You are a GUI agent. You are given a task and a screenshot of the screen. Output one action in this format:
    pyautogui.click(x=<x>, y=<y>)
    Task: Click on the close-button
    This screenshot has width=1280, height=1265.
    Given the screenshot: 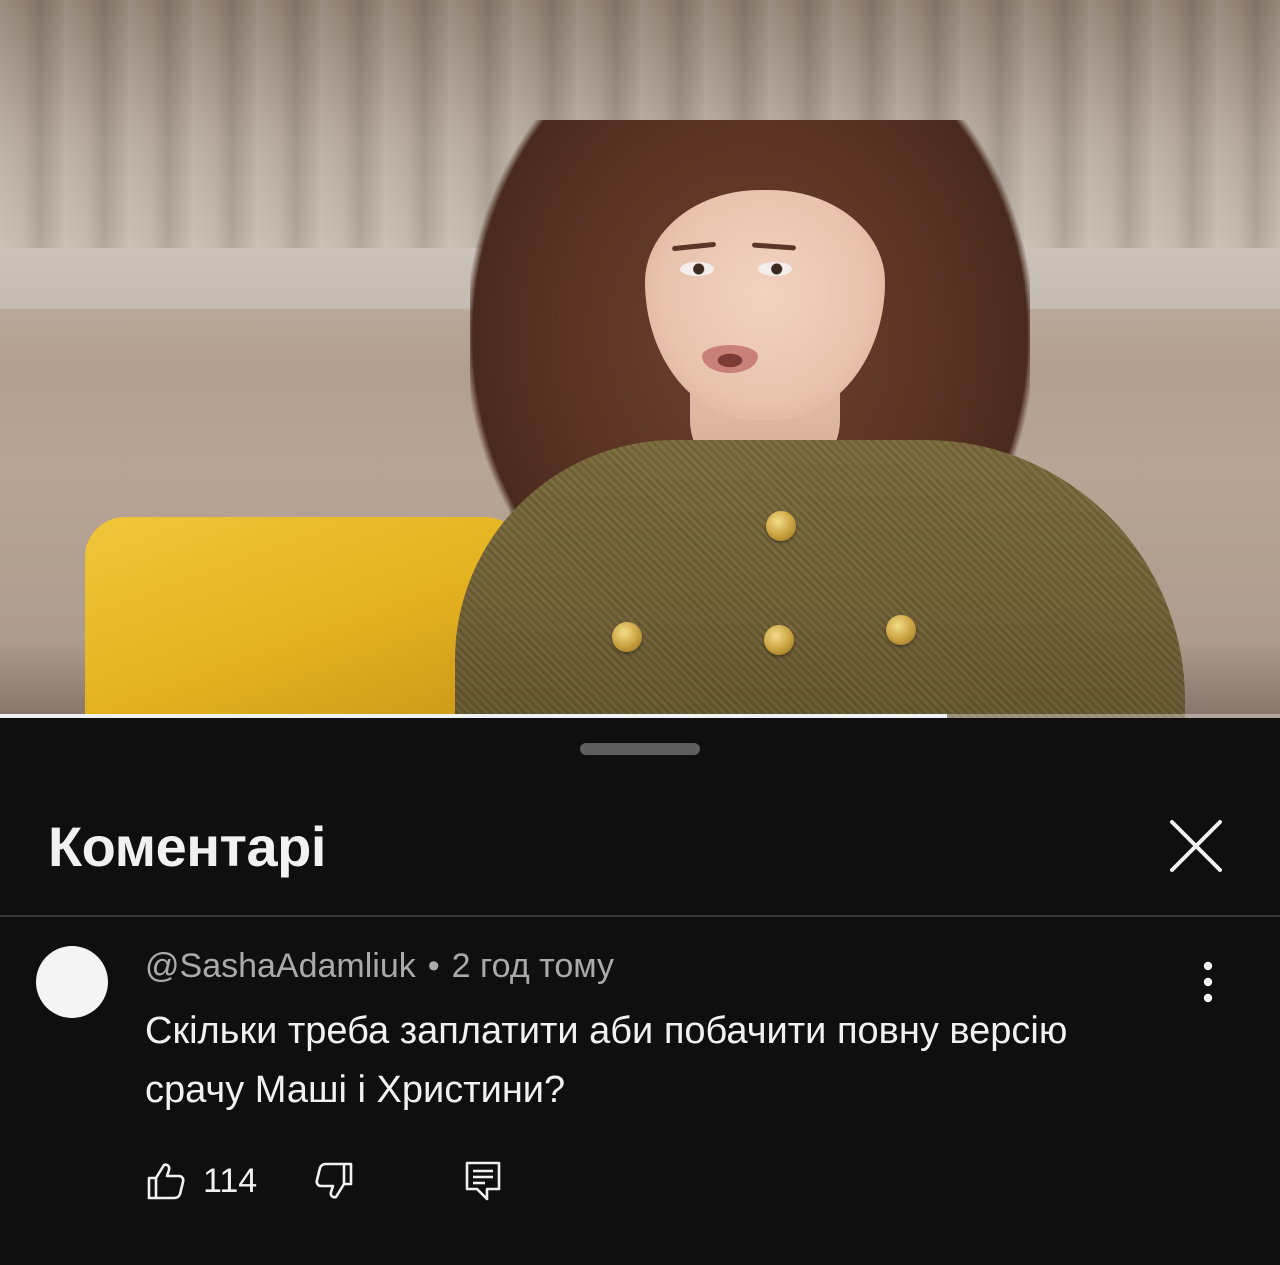 What is the action you would take?
    pyautogui.click(x=1196, y=846)
    